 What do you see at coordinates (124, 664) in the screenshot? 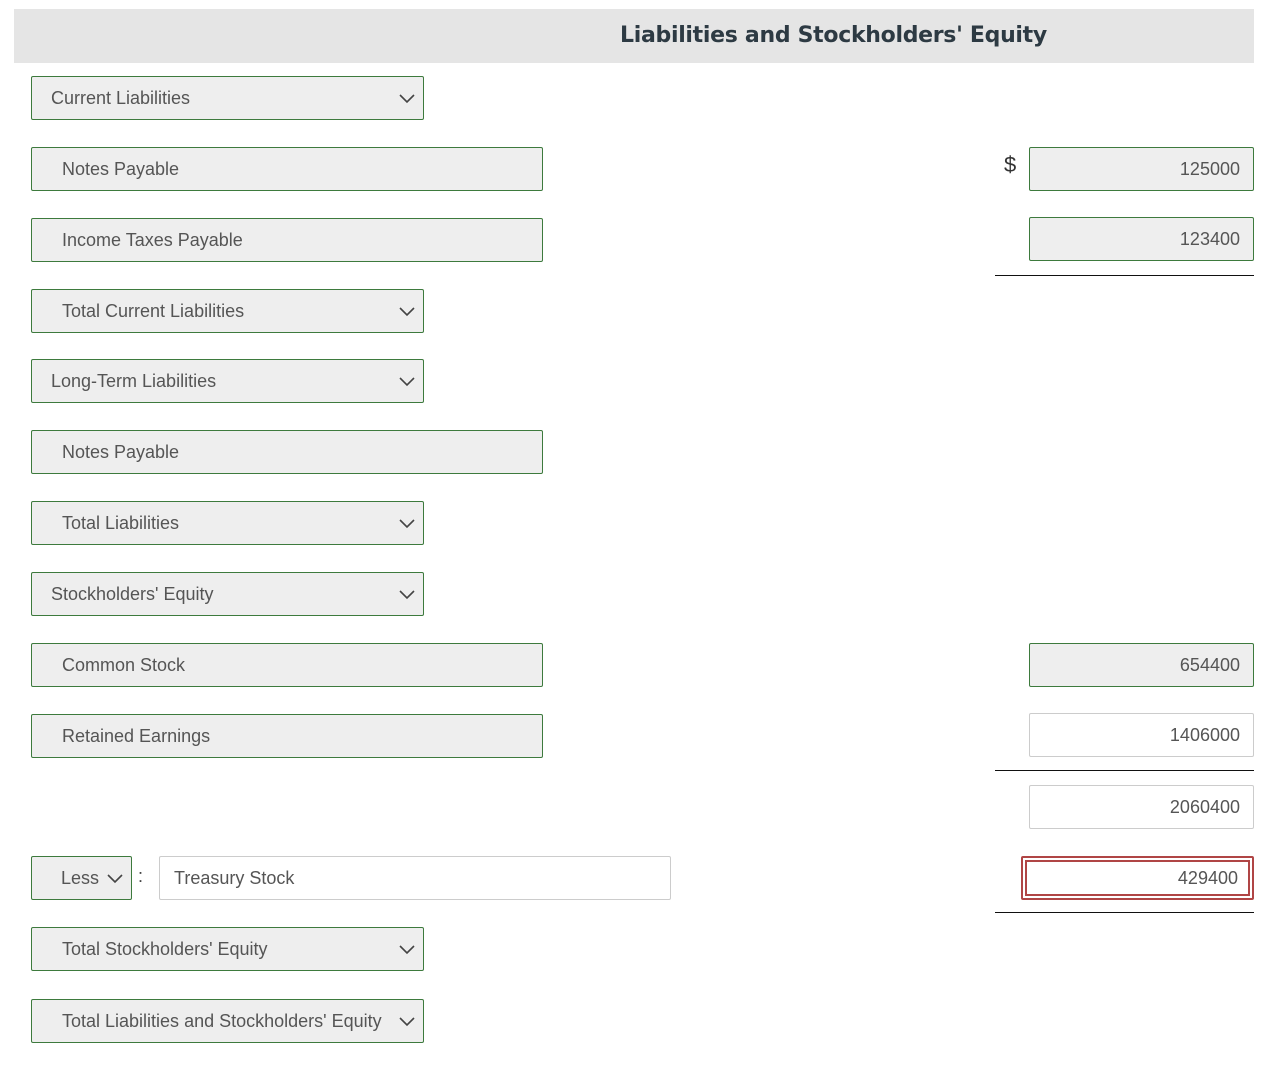
I see `field-label: Common Stock` at bounding box center [124, 664].